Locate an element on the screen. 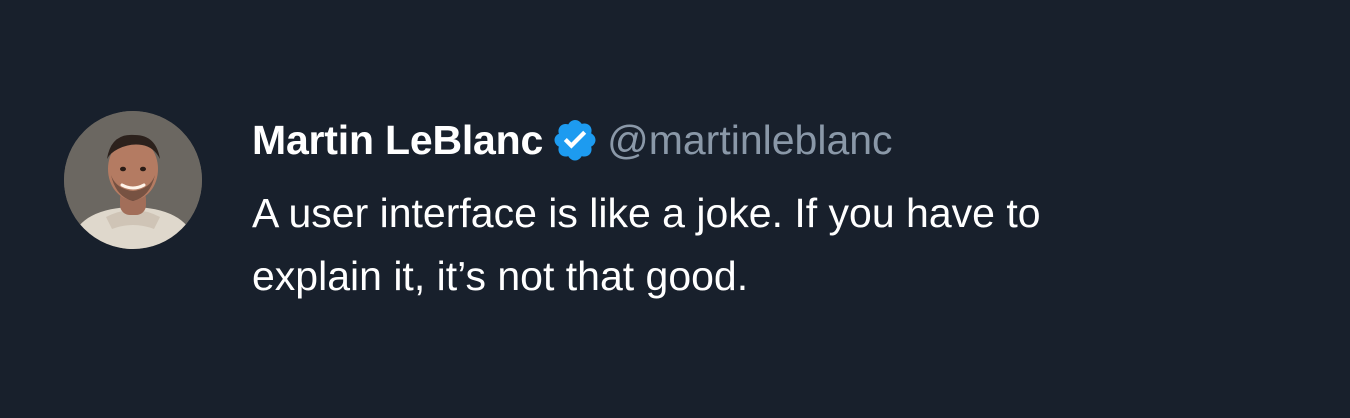 This screenshot has width=1350, height=418. verified-badge-icon is located at coordinates (575, 140).